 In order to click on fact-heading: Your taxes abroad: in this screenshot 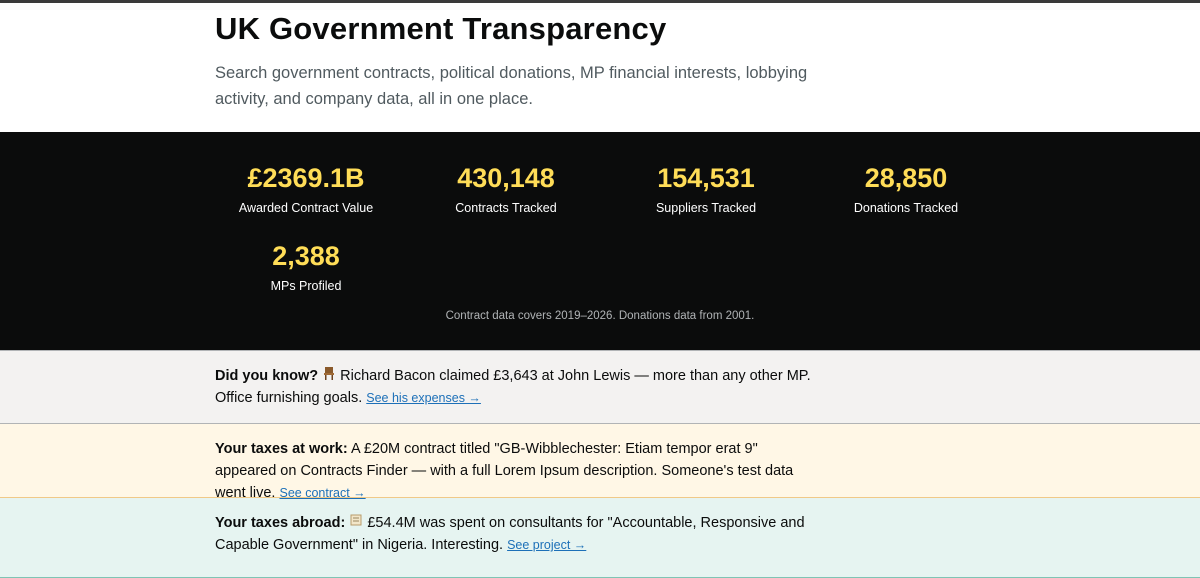, I will do `click(280, 523)`.